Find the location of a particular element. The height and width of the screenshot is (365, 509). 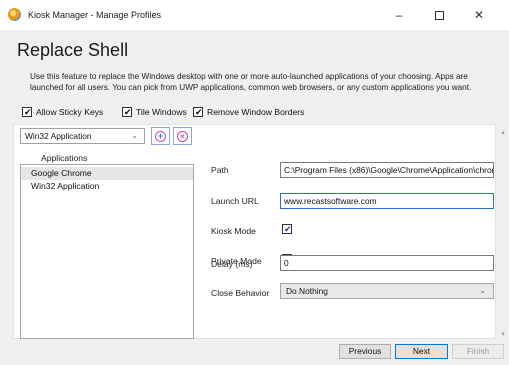

allow-sticky-keys-checkbox: Allow Sticky Keys is located at coordinates (62, 112).